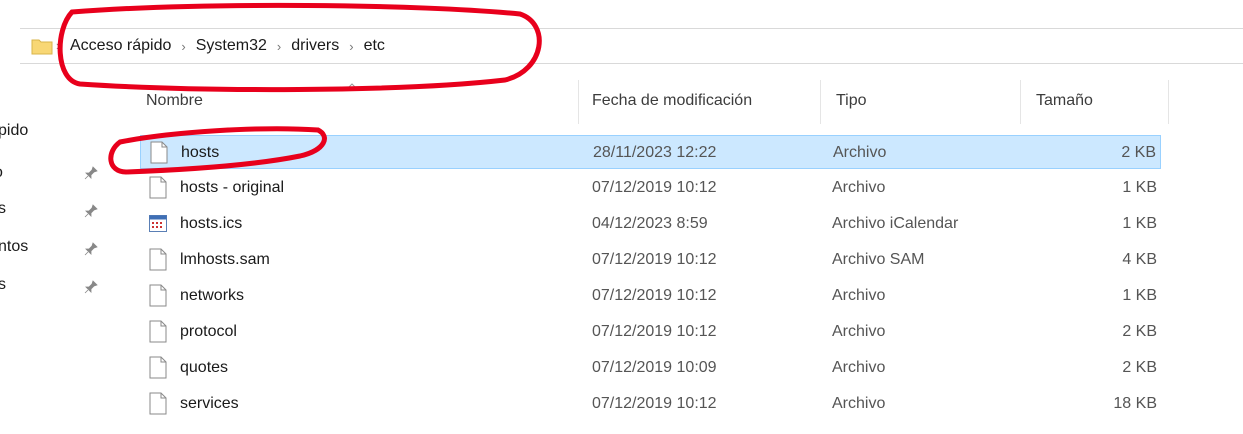 This screenshot has height=434, width=1243. Describe the element at coordinates (174, 101) in the screenshot. I see `column-header-name: Nombre` at that location.